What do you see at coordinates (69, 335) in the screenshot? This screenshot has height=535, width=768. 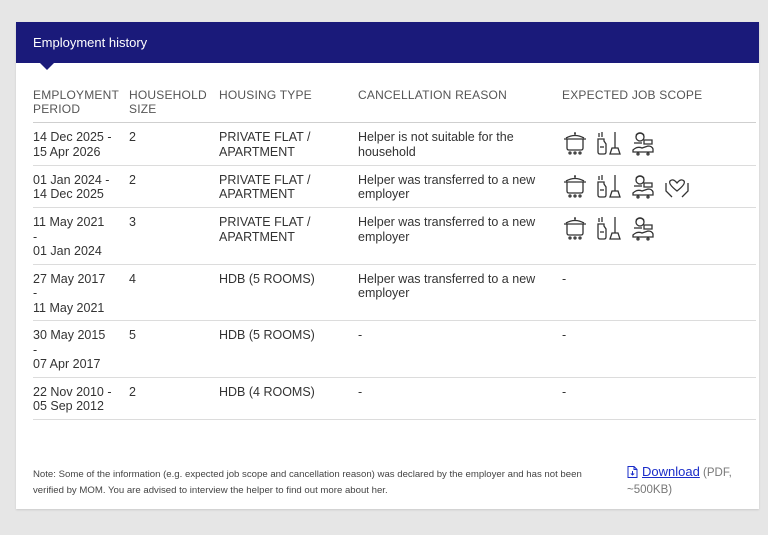 I see `period-start: 30 May 2015` at bounding box center [69, 335].